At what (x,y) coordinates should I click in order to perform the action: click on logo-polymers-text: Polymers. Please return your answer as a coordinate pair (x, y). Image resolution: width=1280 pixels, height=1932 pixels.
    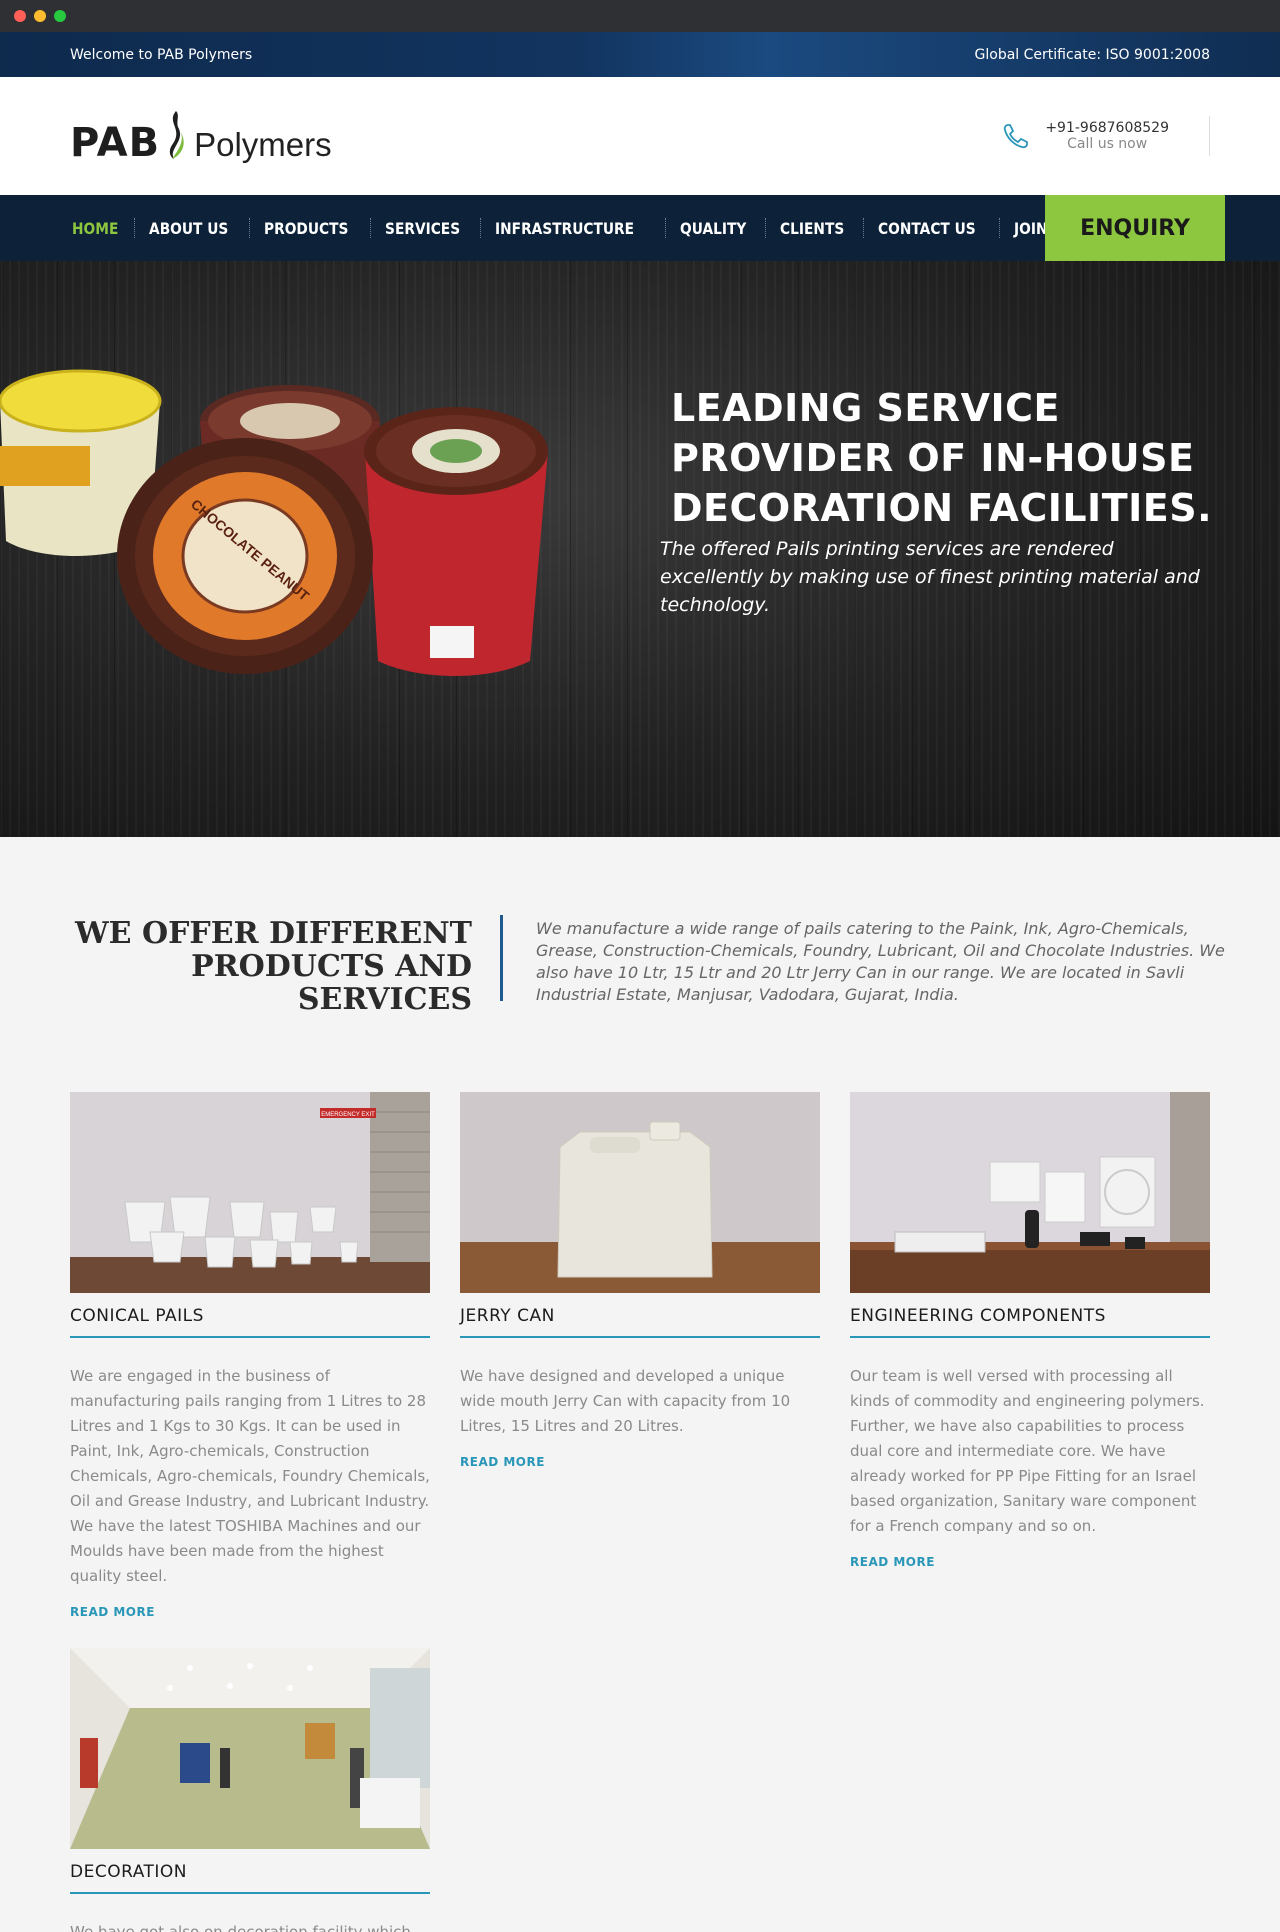
    Looking at the image, I should click on (263, 144).